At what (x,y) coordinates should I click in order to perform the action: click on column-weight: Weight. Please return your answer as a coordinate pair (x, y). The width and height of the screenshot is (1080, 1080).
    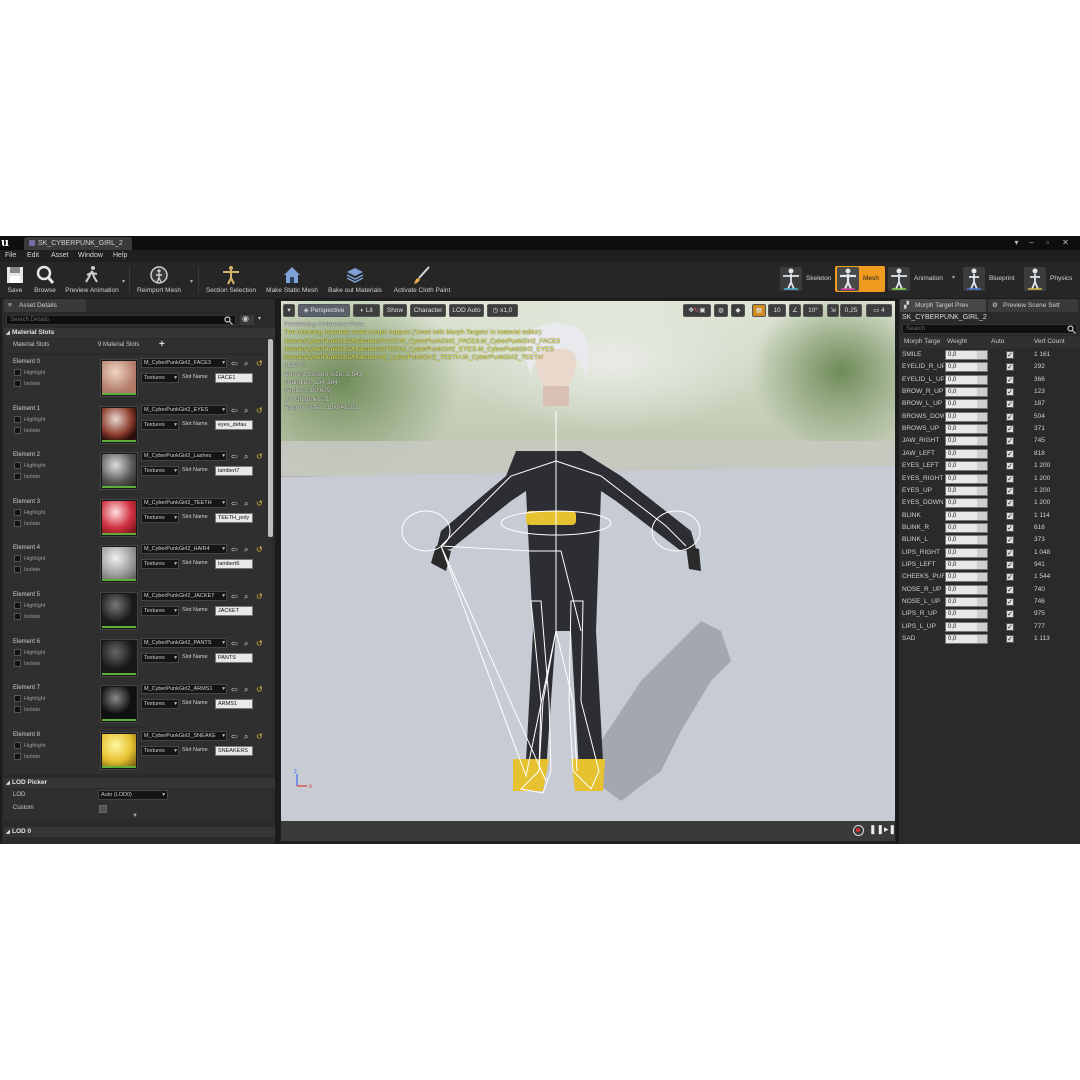
    Looking at the image, I should click on (957, 341).